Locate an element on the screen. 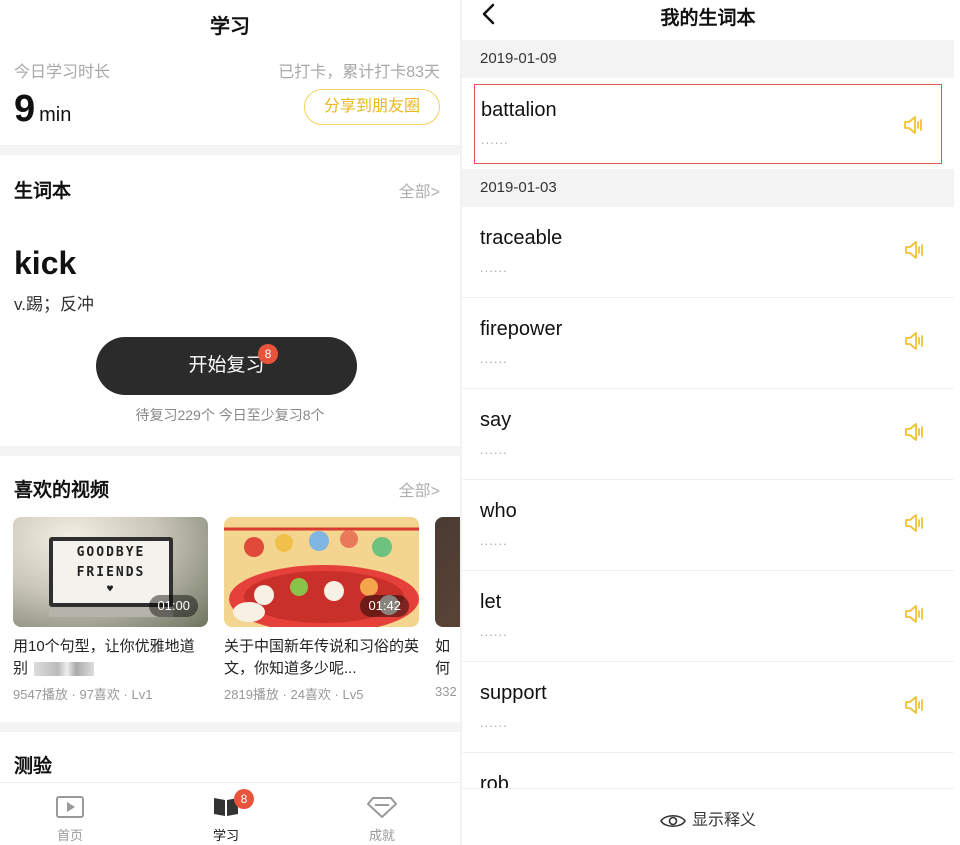 This screenshot has height=845, width=960. bottom-action-bar: 显示释义 is located at coordinates (708, 816).